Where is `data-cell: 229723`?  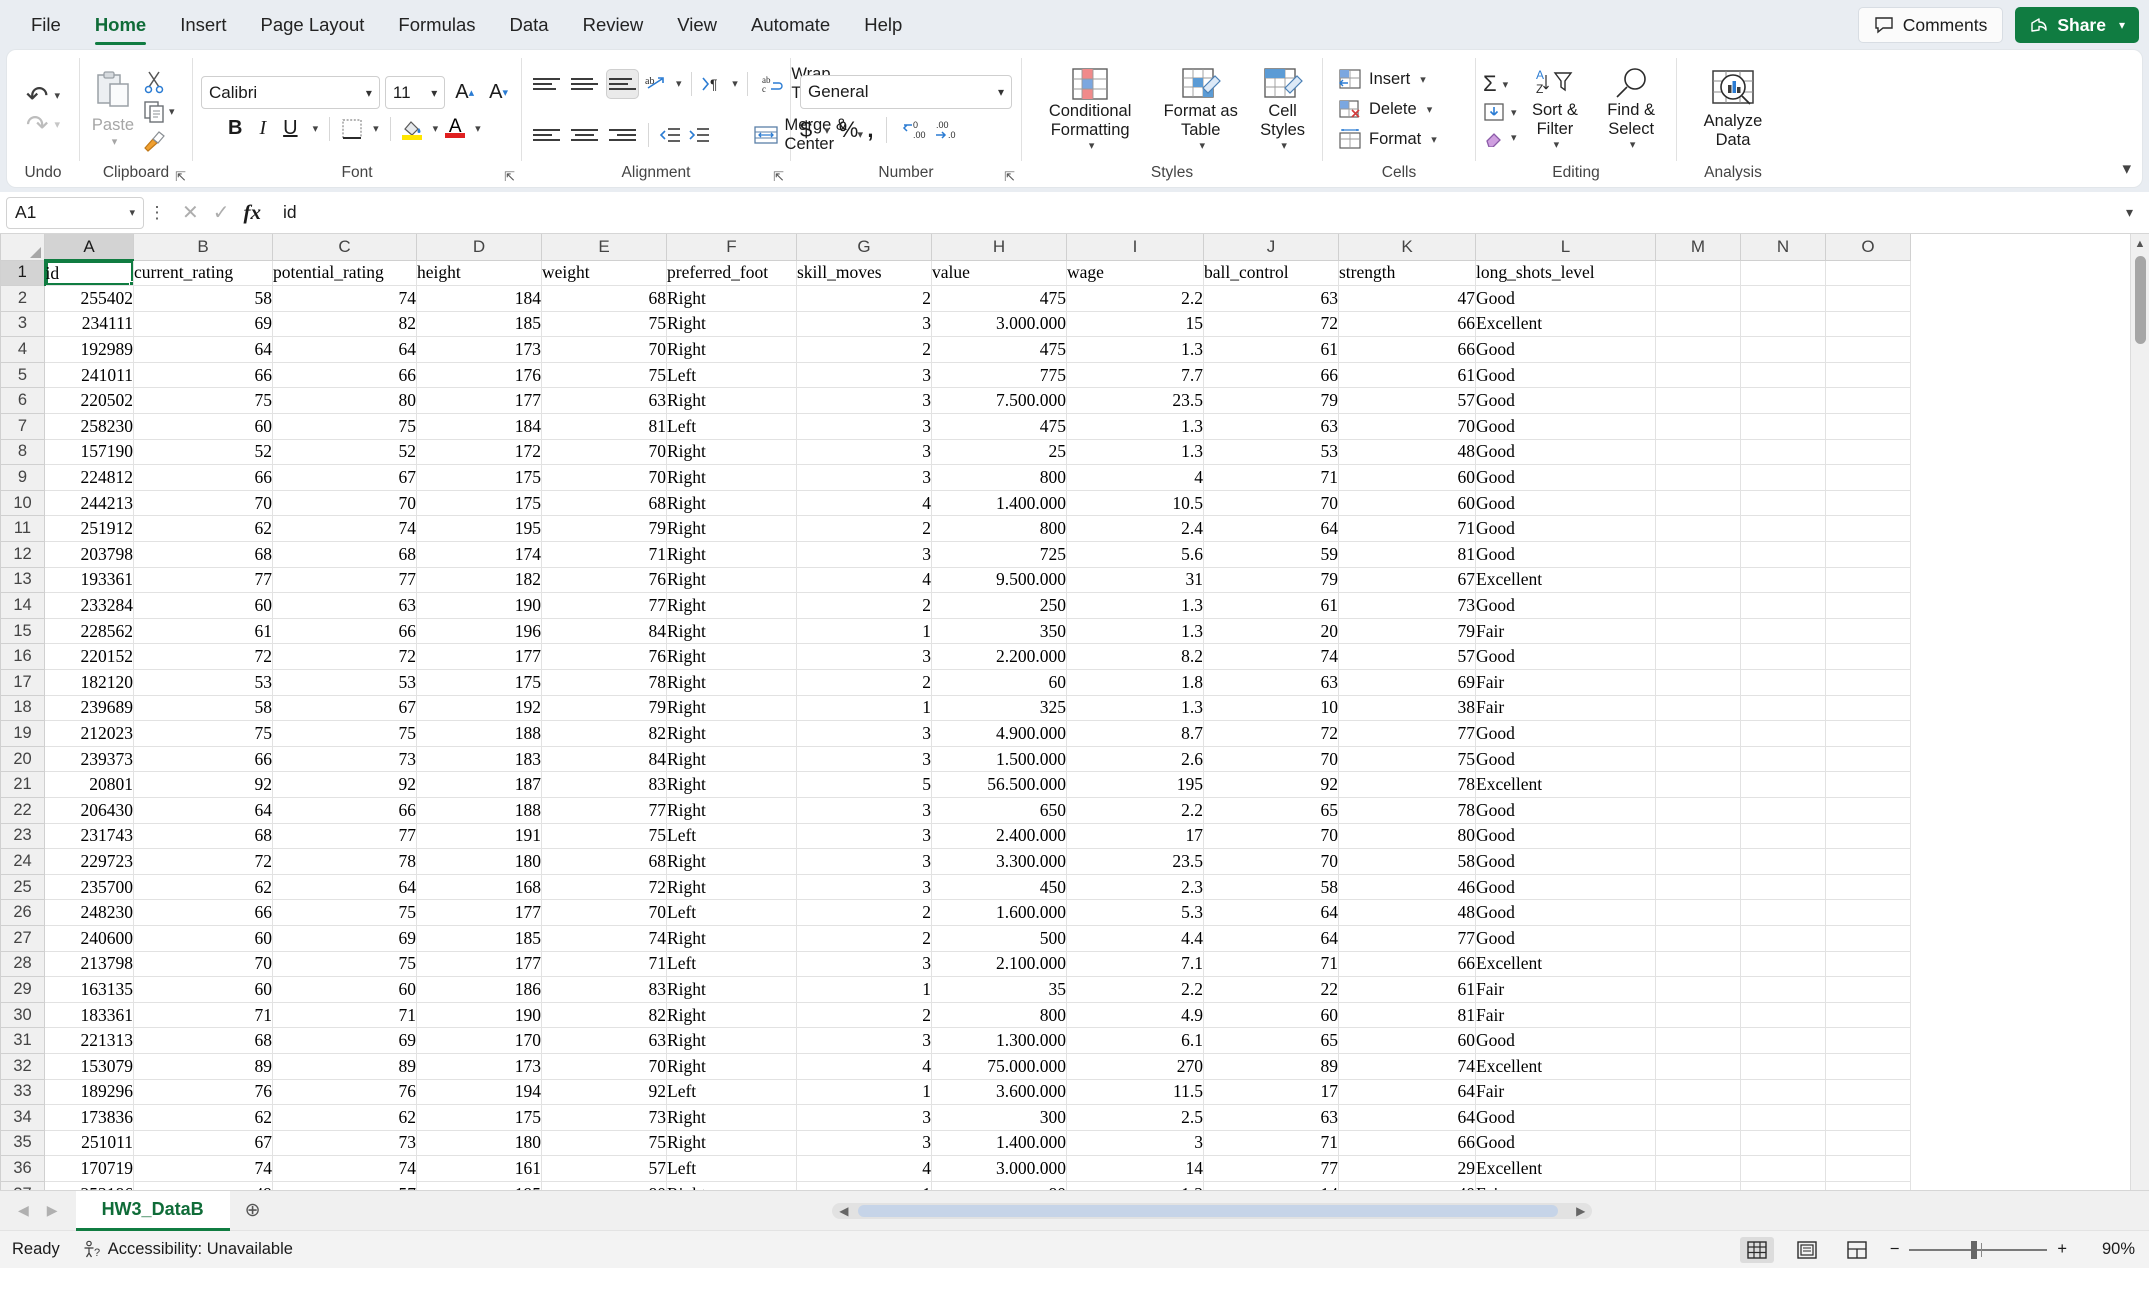
data-cell: 229723 is located at coordinates (89, 861).